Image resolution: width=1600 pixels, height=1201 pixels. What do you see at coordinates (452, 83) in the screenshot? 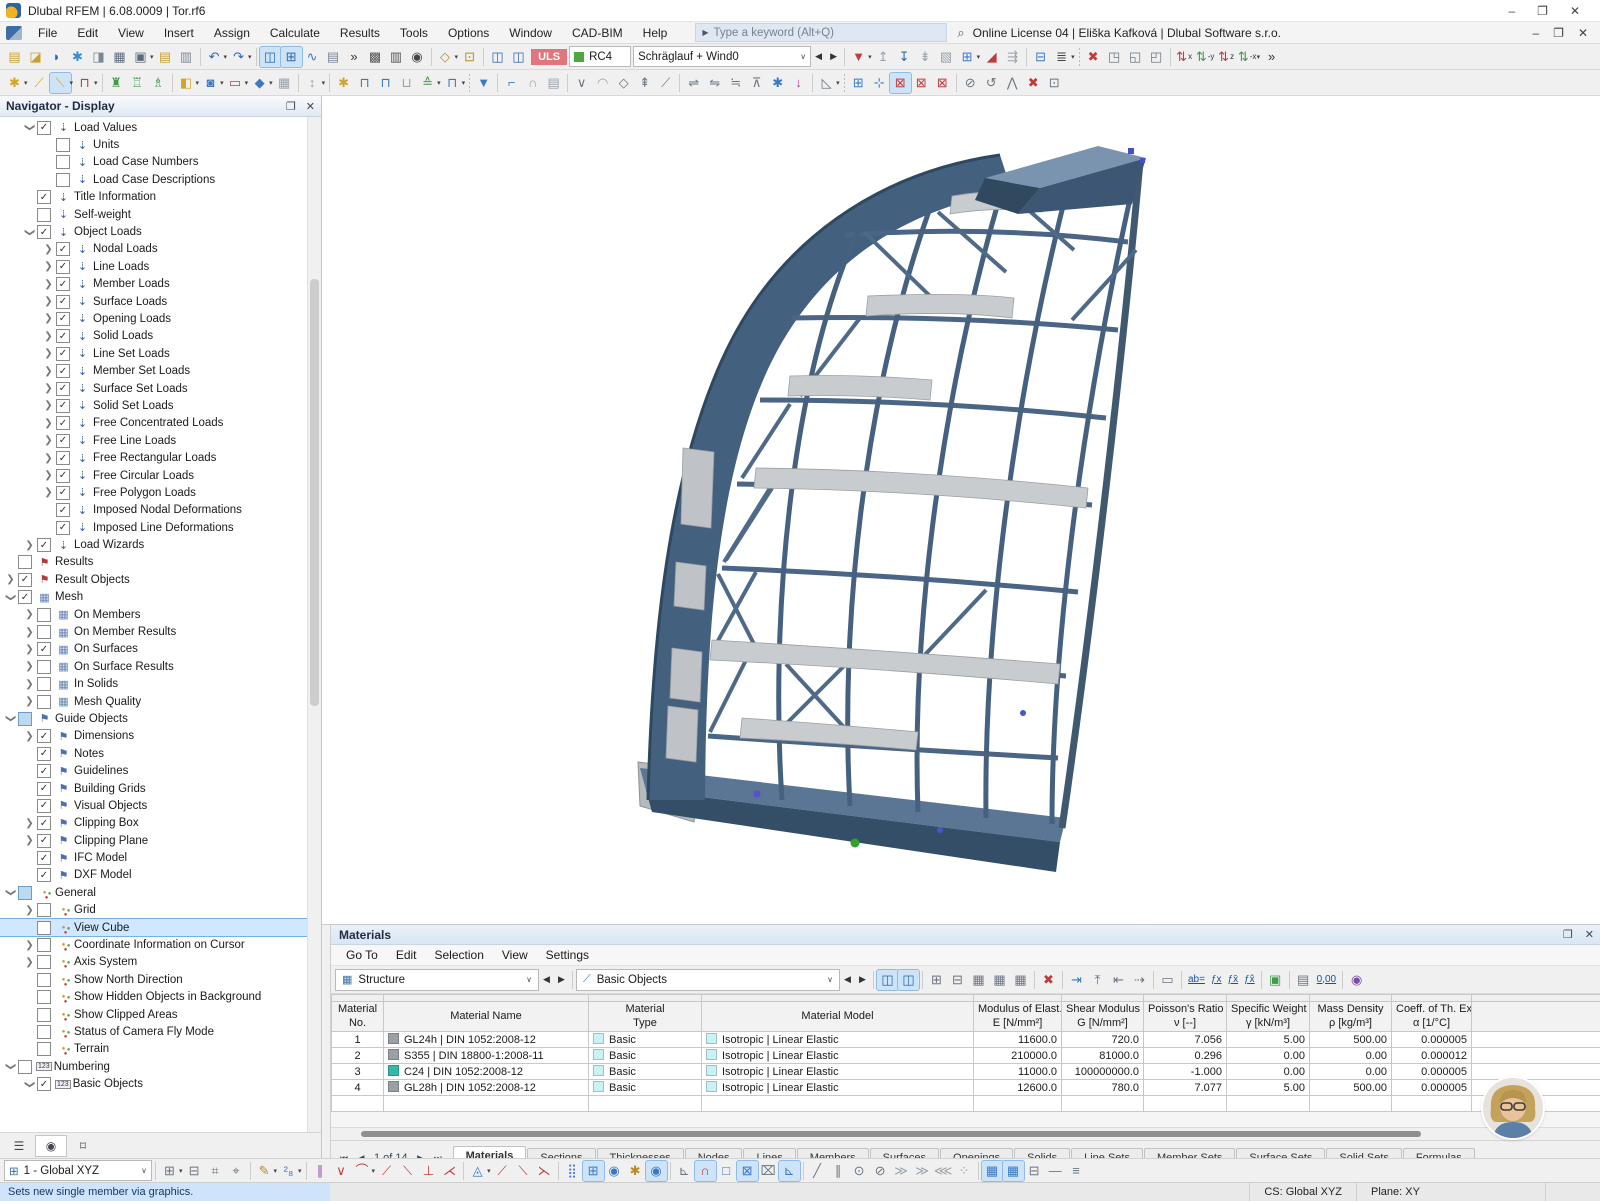
I see `grid-member-icon: ⊓` at bounding box center [452, 83].